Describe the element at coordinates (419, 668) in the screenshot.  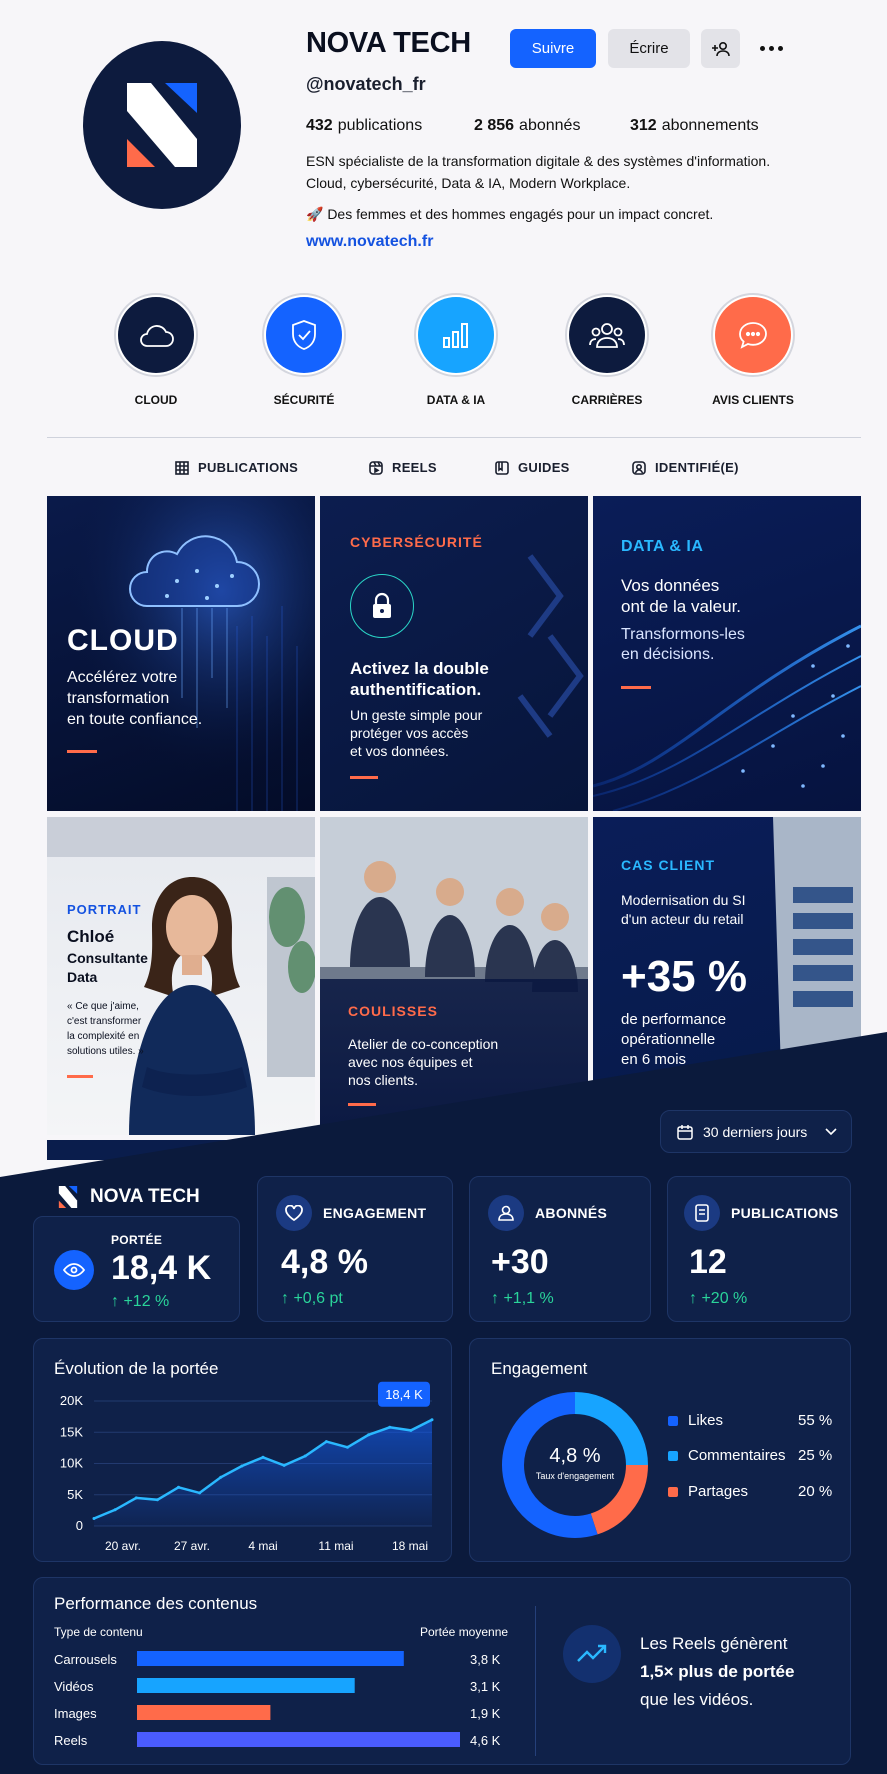
I see `post-headline: Activez la double` at that location.